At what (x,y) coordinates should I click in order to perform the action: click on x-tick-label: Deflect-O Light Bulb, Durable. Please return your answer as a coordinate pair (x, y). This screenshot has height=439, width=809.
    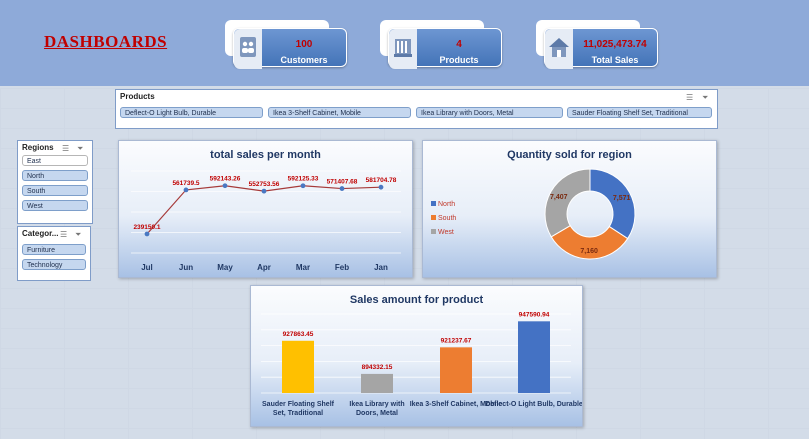
    Looking at the image, I should click on (533, 404).